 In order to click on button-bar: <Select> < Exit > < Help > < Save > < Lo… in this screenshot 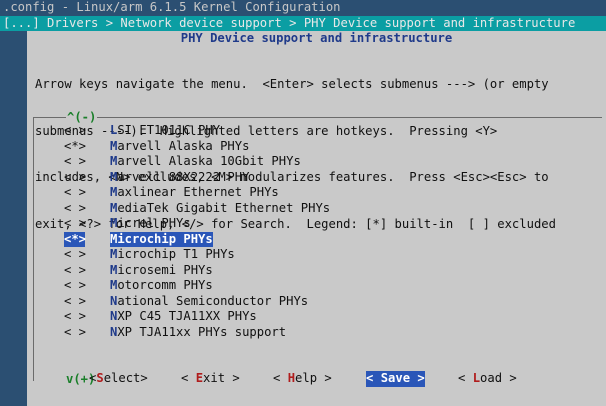, I will do `click(316, 379)`.